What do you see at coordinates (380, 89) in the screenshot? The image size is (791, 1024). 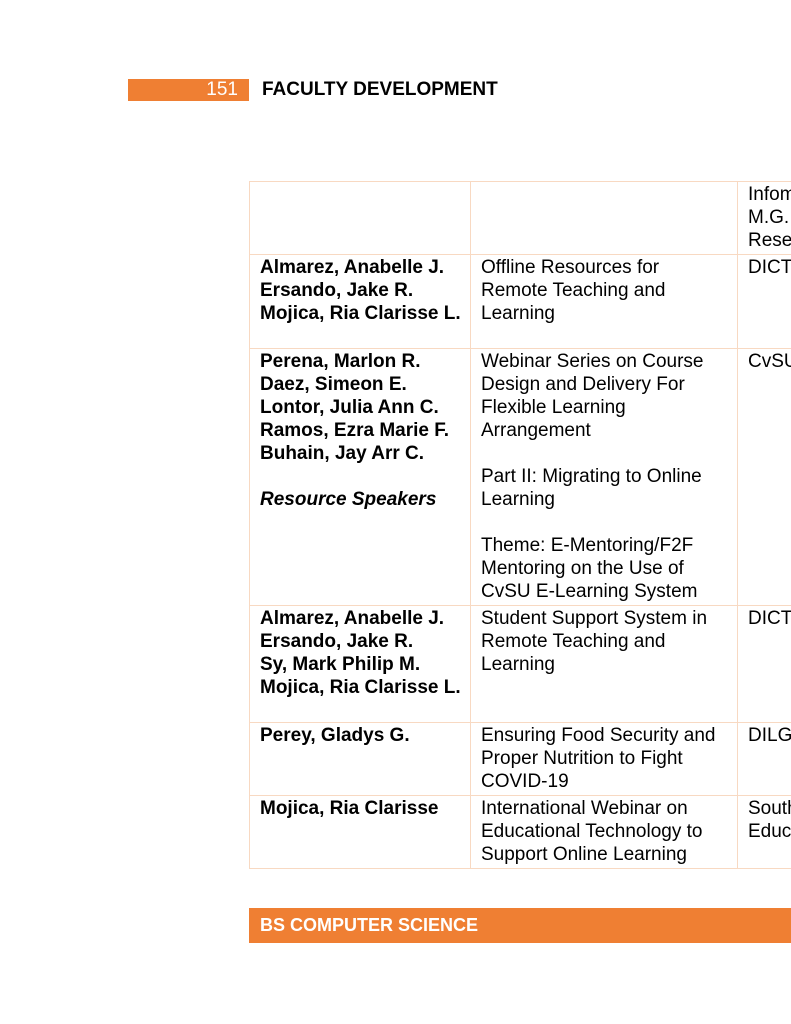 I see `section-title: FACULTY DEVELOPMENT` at bounding box center [380, 89].